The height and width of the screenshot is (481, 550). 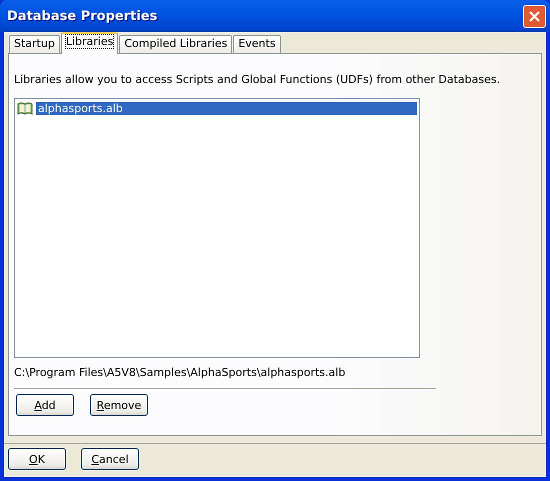 What do you see at coordinates (110, 459) in the screenshot?
I see `cancel-button: Cancel` at bounding box center [110, 459].